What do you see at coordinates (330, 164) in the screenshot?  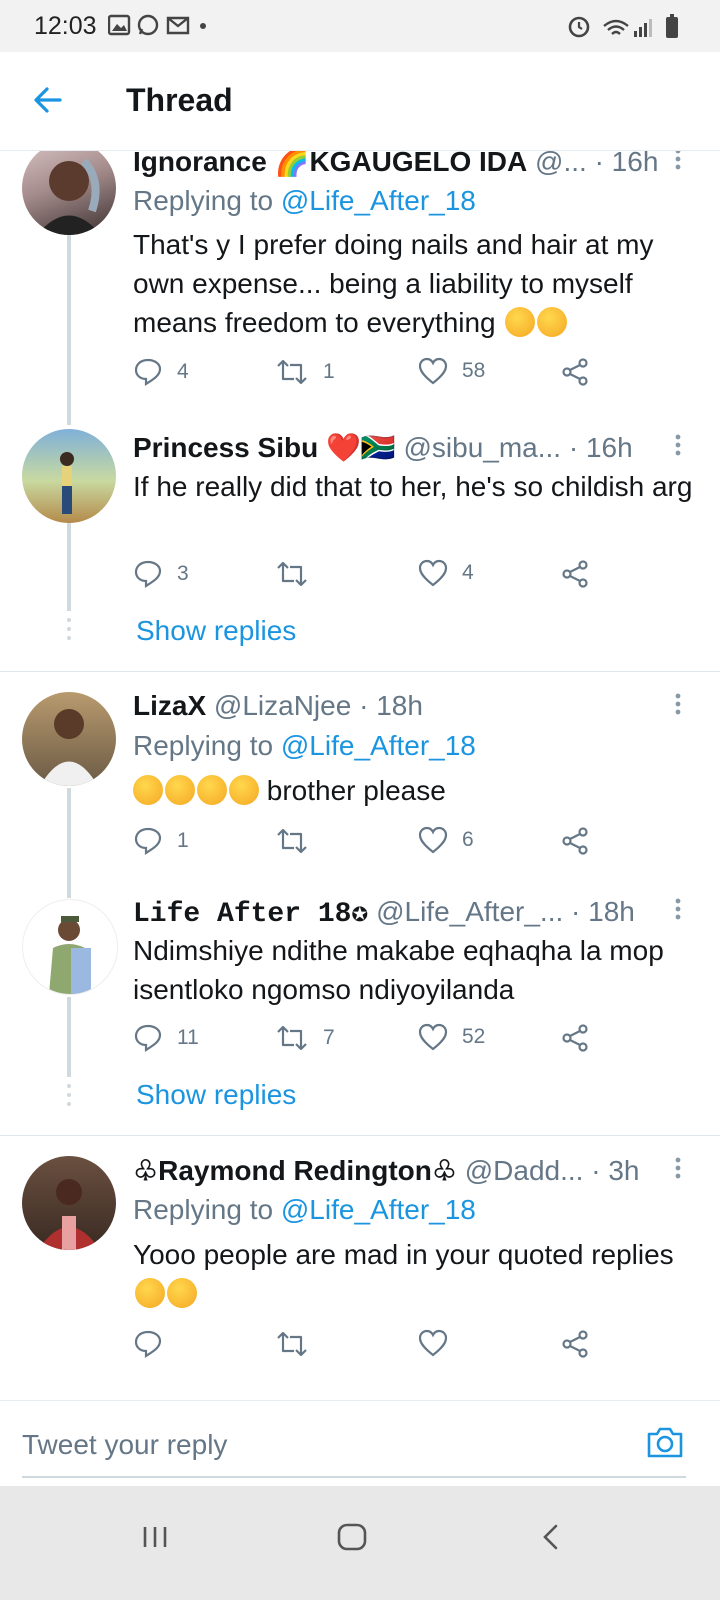 I see `author-name: Ignorance 🌈KGAUGELO IDA` at bounding box center [330, 164].